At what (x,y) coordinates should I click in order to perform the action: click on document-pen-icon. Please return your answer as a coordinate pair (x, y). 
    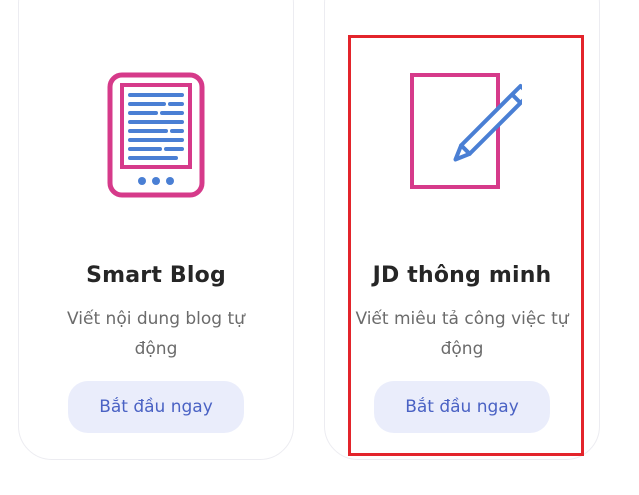
    Looking at the image, I should click on (466, 131).